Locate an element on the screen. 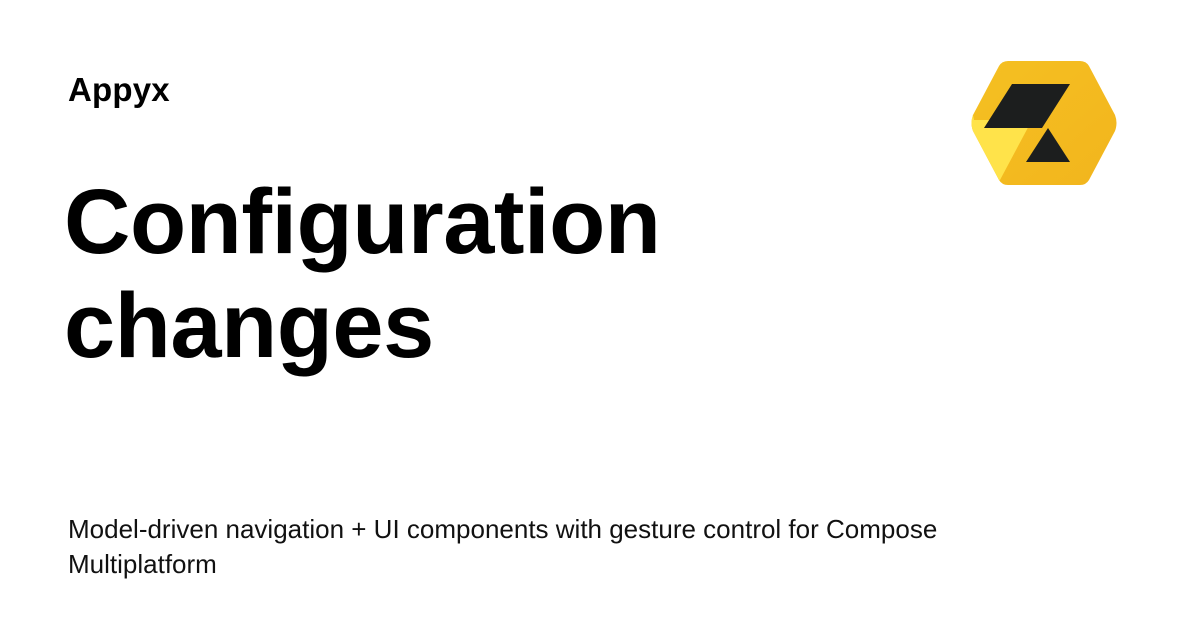 This screenshot has width=1200, height=630. appyx-logo-icon is located at coordinates (1044, 123).